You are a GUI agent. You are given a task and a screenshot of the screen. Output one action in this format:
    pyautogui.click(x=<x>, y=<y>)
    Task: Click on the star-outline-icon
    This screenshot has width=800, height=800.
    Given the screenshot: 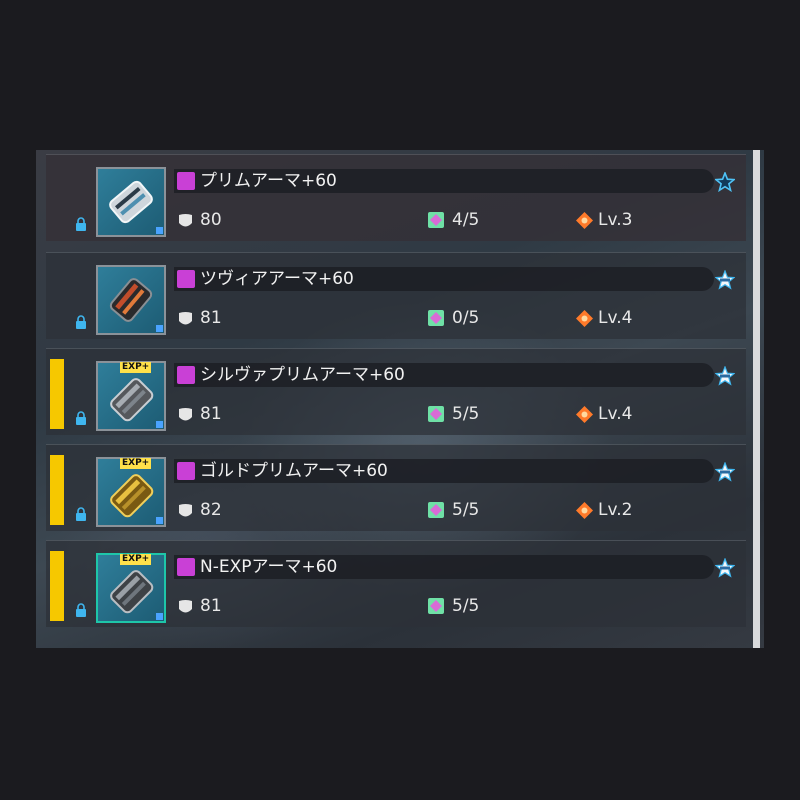 What is the action you would take?
    pyautogui.click(x=725, y=182)
    